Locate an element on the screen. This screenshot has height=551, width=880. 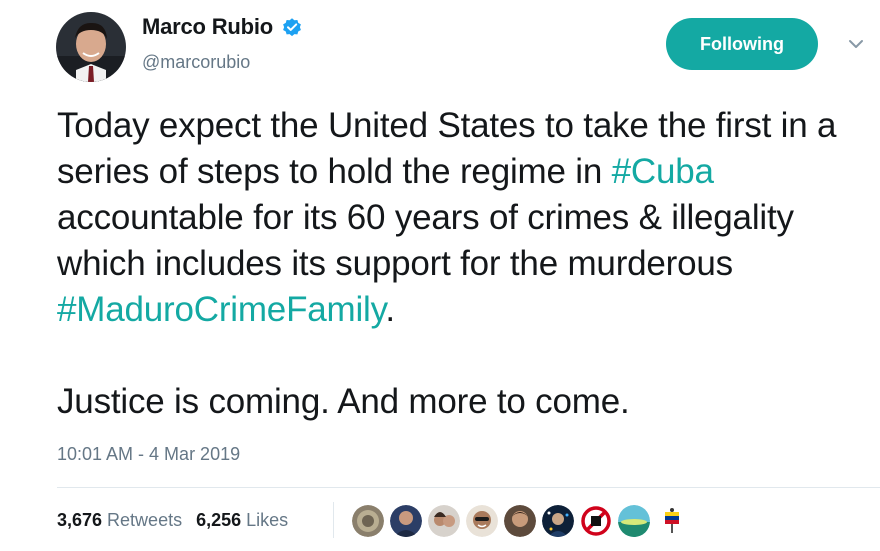
author-handle: @marcorubio is located at coordinates (196, 62).